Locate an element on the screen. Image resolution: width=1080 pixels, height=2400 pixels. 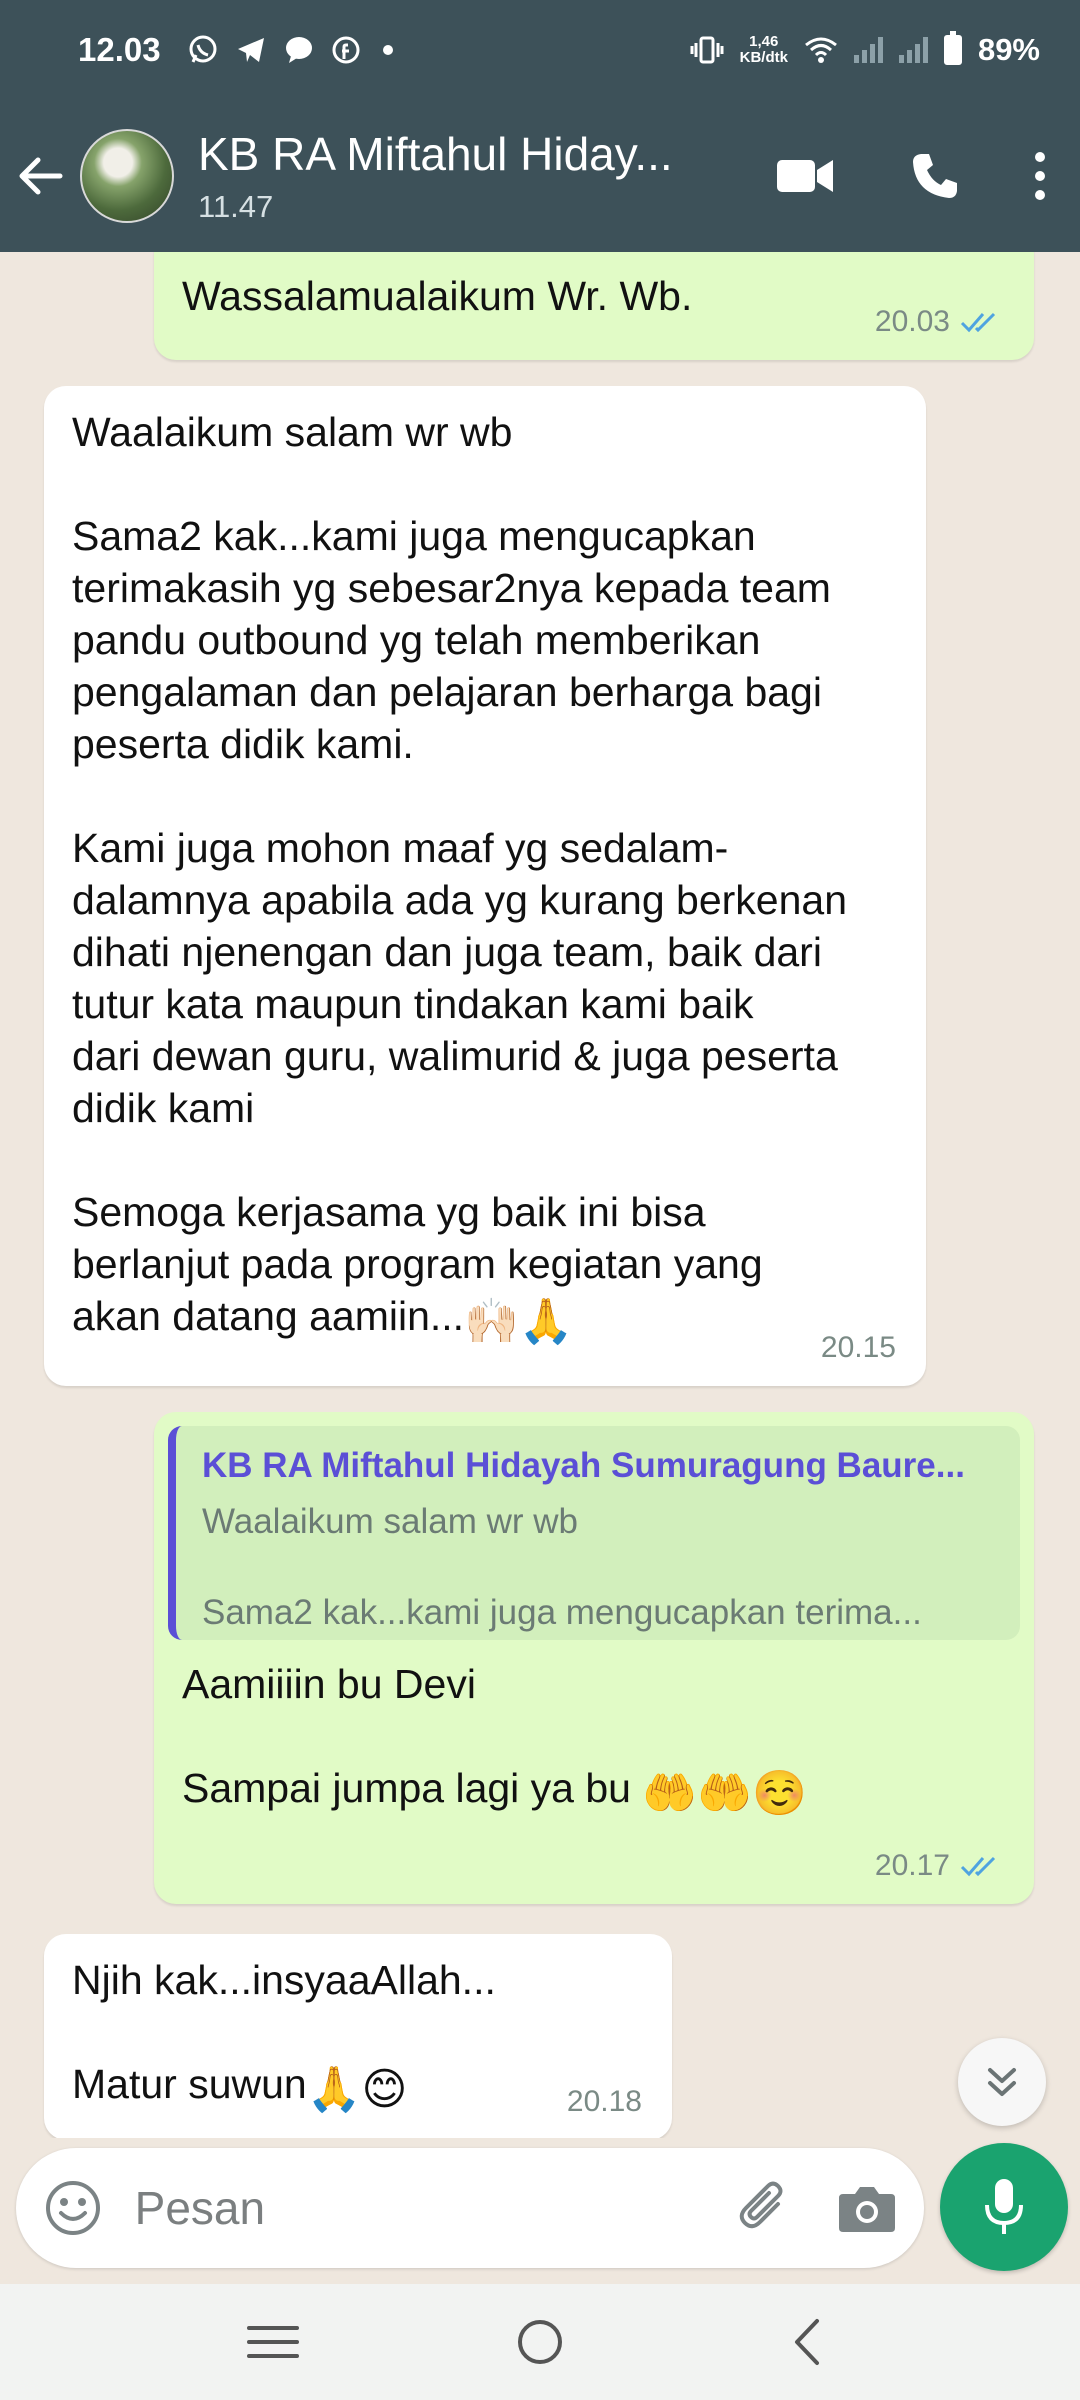
vibrate-icon is located at coordinates (707, 50).